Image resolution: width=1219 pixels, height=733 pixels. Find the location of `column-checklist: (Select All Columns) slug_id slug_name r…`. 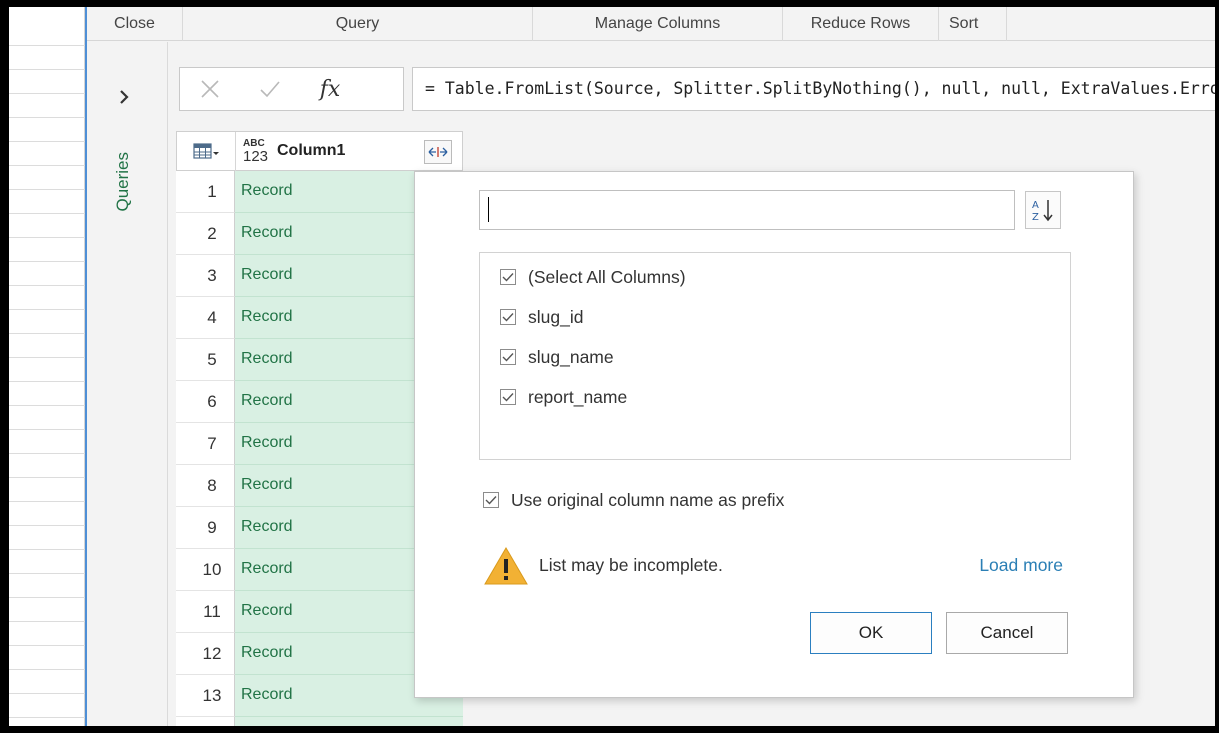

column-checklist: (Select All Columns) slug_id slug_name r… is located at coordinates (775, 356).